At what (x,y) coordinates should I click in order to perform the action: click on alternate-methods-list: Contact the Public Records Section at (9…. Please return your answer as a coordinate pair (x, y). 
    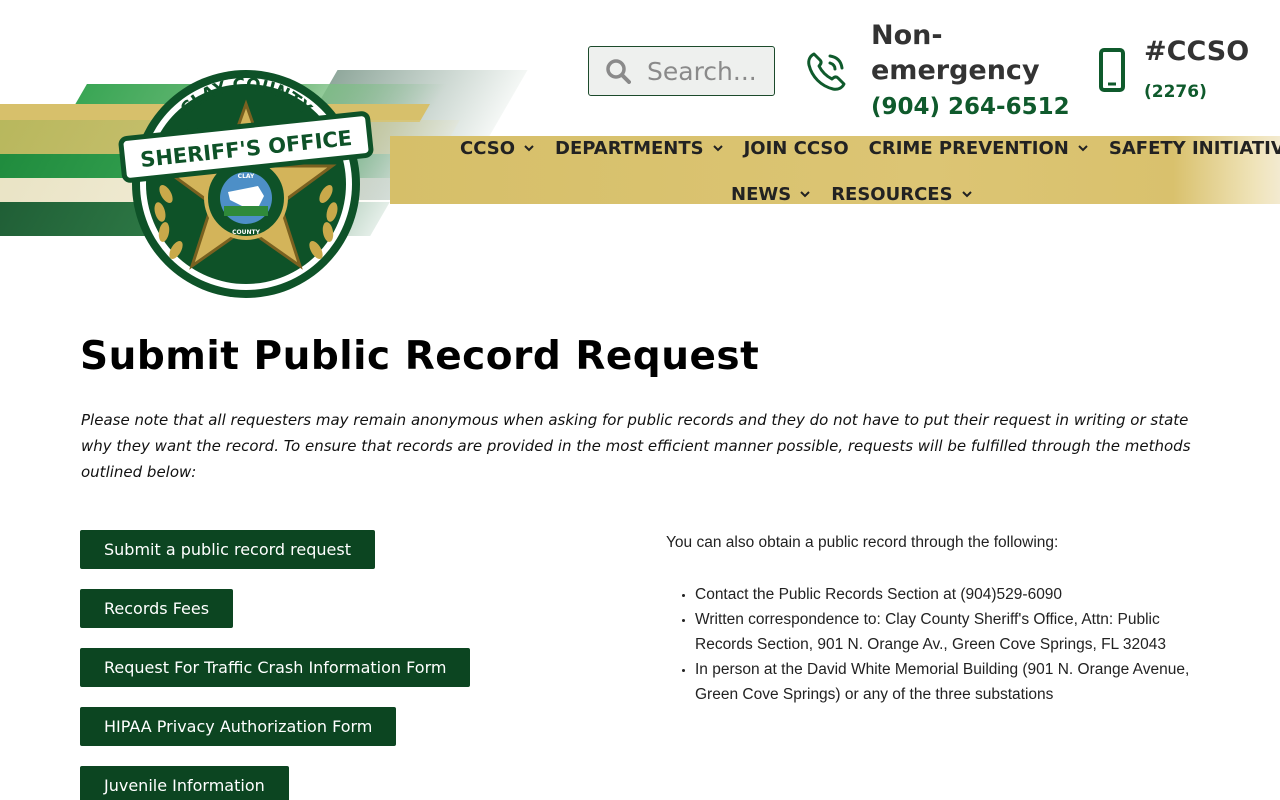
    Looking at the image, I should click on (936, 644).